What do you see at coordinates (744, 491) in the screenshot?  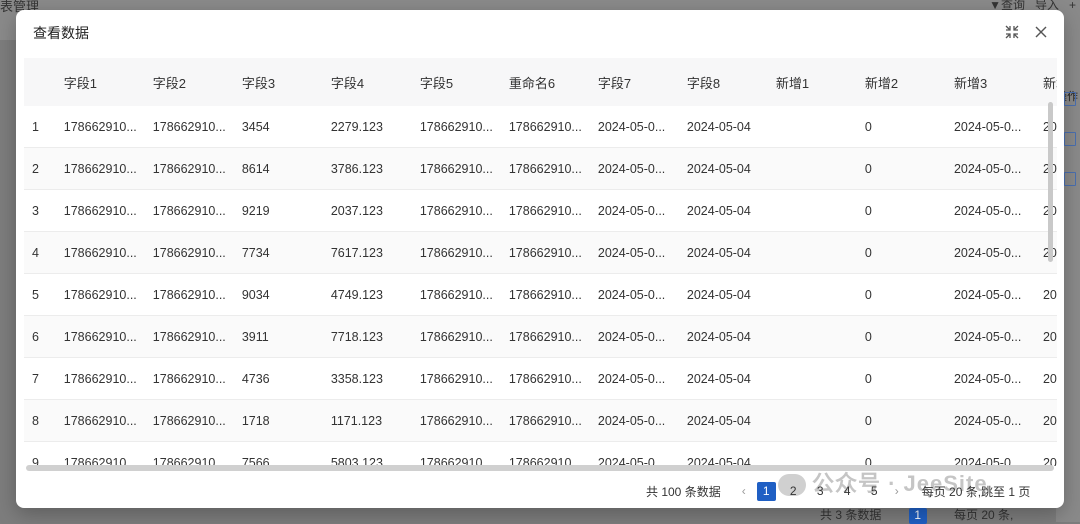 I see `prev-page-button: ‹` at bounding box center [744, 491].